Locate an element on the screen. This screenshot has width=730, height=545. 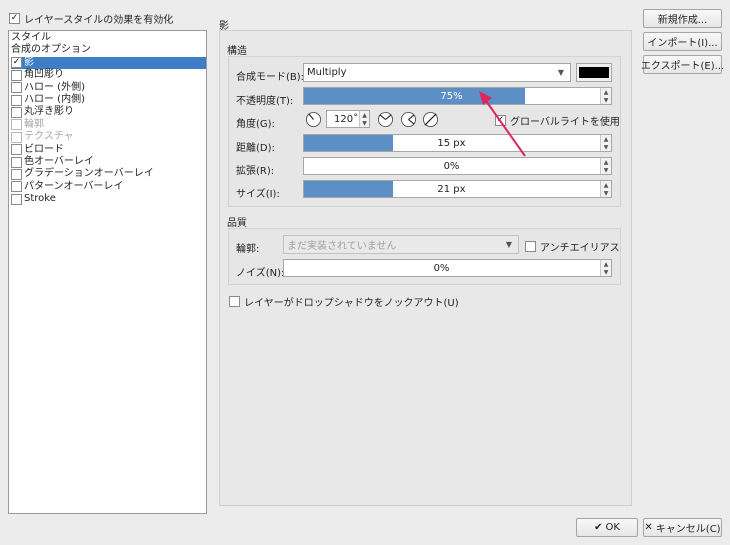
style-list-label: ハロー (外側) is located at coordinates (54, 87).